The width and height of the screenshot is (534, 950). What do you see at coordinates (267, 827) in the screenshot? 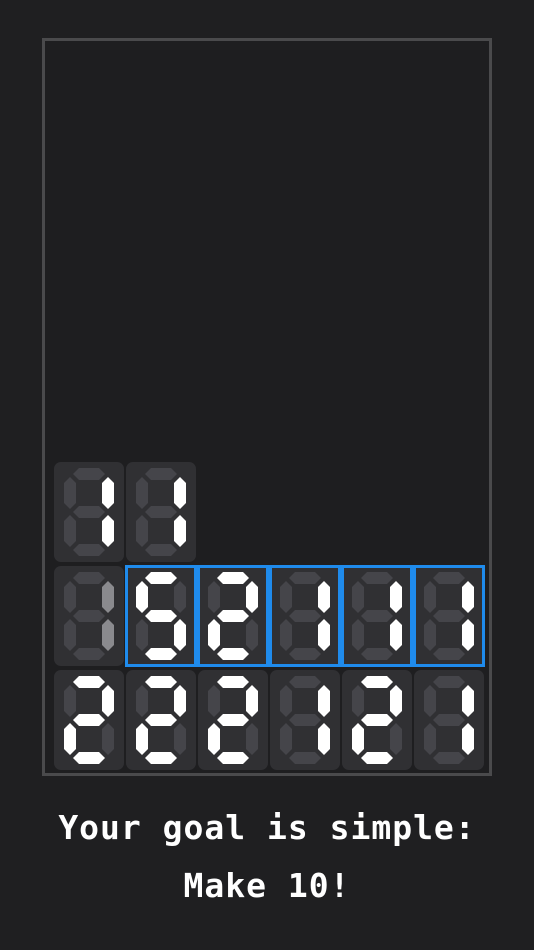
I see `instruction-line-1: Your goal is simple:` at bounding box center [267, 827].